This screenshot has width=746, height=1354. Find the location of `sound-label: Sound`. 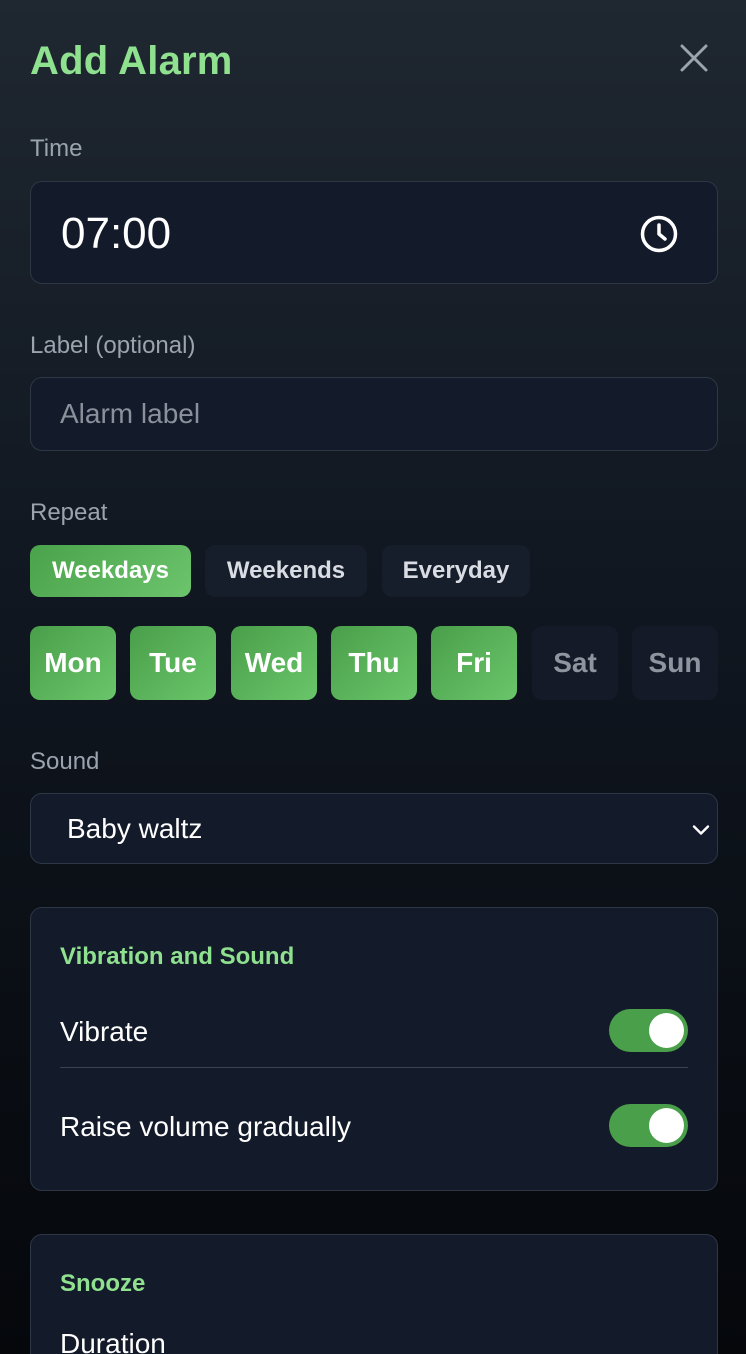

sound-label: Sound is located at coordinates (65, 761).